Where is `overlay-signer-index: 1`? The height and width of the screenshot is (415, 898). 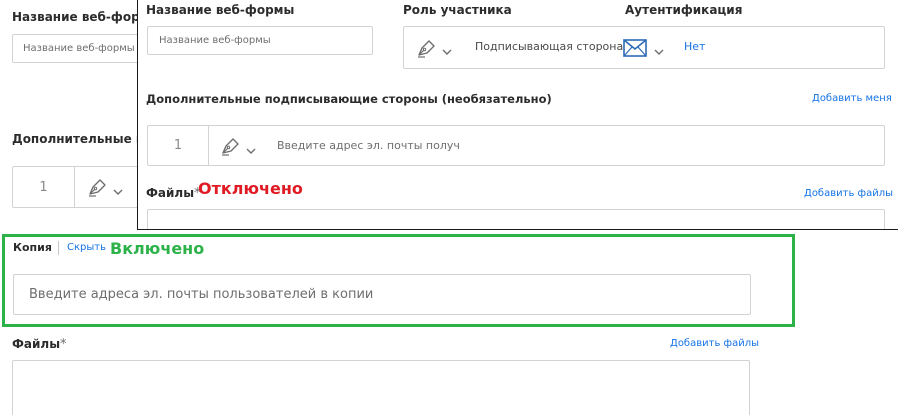
overlay-signer-index: 1 is located at coordinates (178, 145).